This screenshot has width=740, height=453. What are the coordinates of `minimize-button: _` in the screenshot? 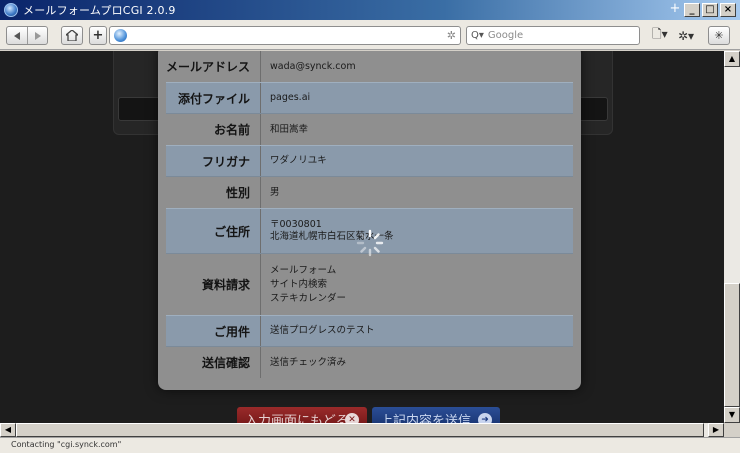 It's located at (692, 10).